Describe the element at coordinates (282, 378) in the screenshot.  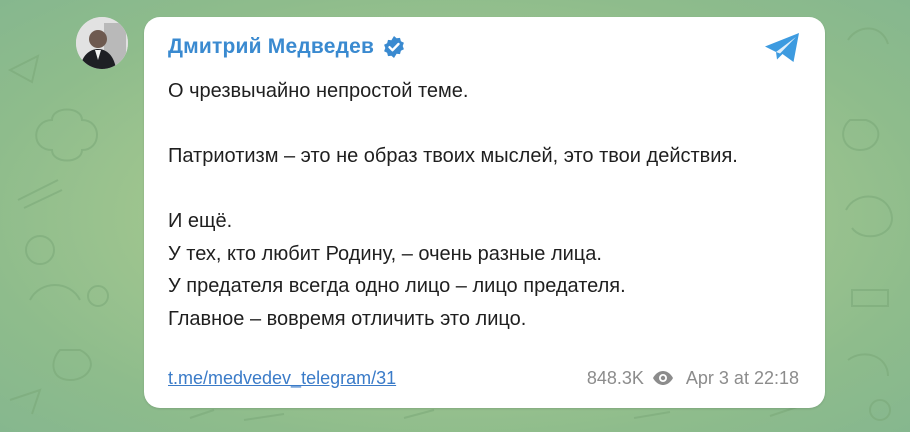
I see `post-link: t.me/medvedev_telegram/31` at that location.